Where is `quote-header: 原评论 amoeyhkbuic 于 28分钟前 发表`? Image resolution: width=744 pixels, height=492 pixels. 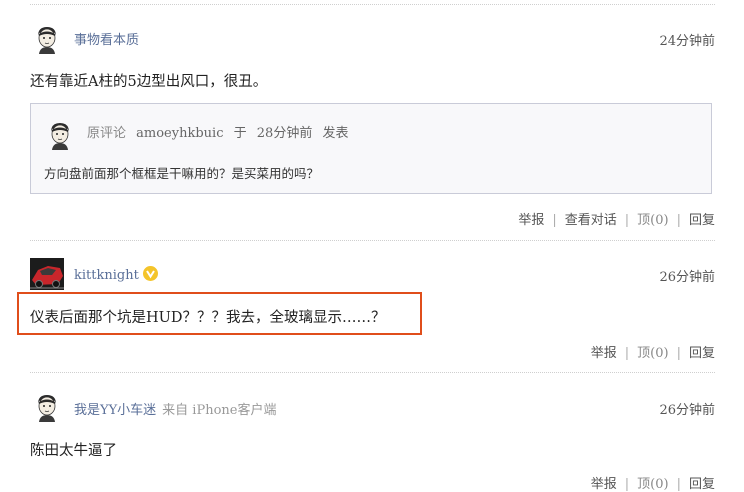
quote-header: 原评论 amoeyhkbuic 于 28分钟前 发表 is located at coordinates (217, 131).